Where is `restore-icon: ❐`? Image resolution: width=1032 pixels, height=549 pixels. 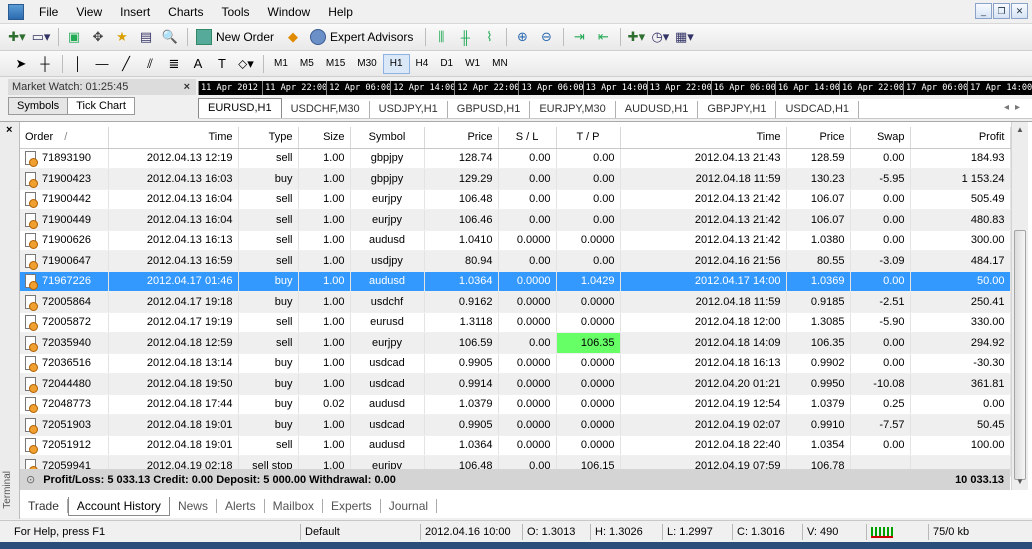
restore-icon: ❐ is located at coordinates (1001, 11).